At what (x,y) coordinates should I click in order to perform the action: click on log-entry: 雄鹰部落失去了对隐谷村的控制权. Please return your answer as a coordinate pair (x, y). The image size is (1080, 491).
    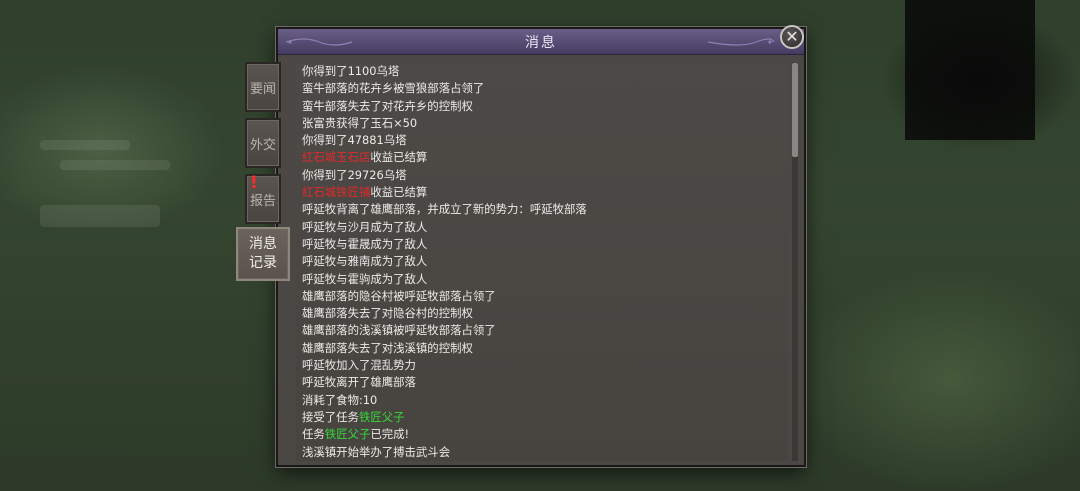
    Looking at the image, I should click on (542, 313).